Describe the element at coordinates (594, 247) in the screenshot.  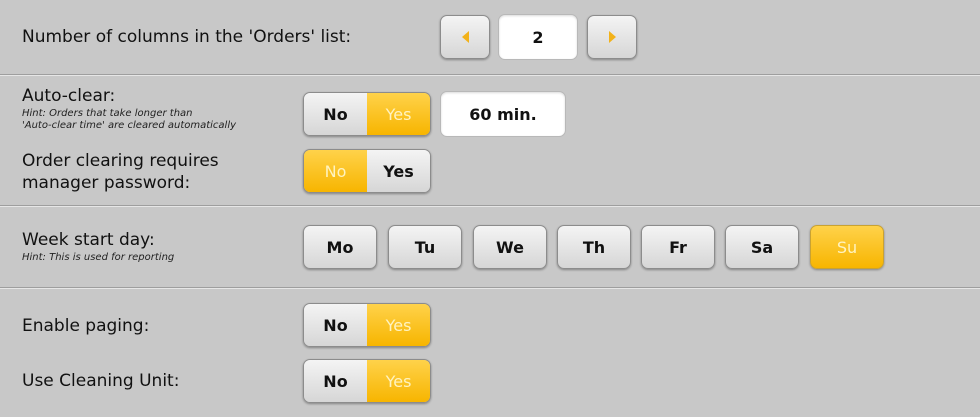
I see `day-button-th: Th` at that location.